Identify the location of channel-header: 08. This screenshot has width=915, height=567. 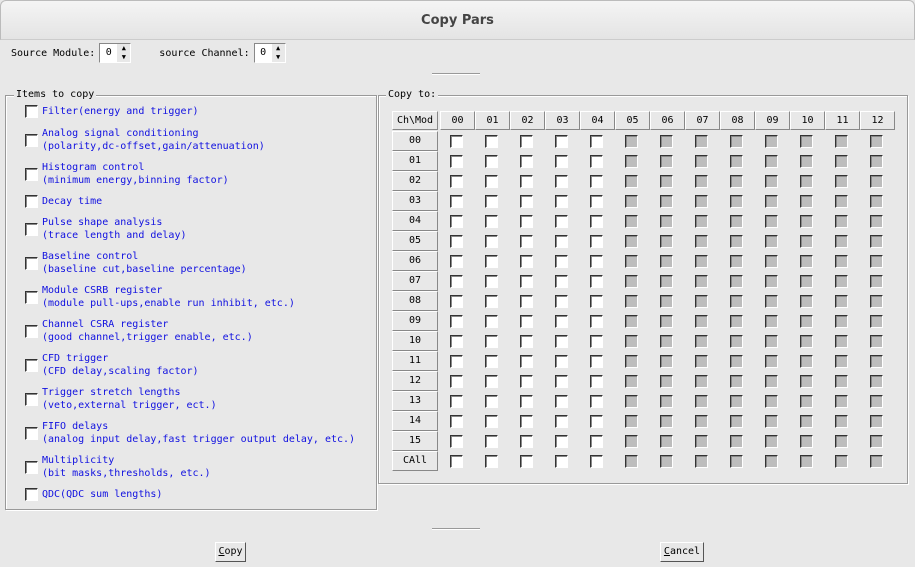
(415, 301).